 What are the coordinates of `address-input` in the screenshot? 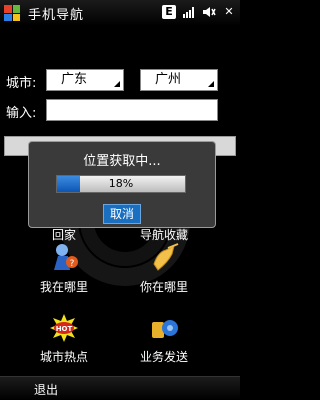 It's located at (132, 110).